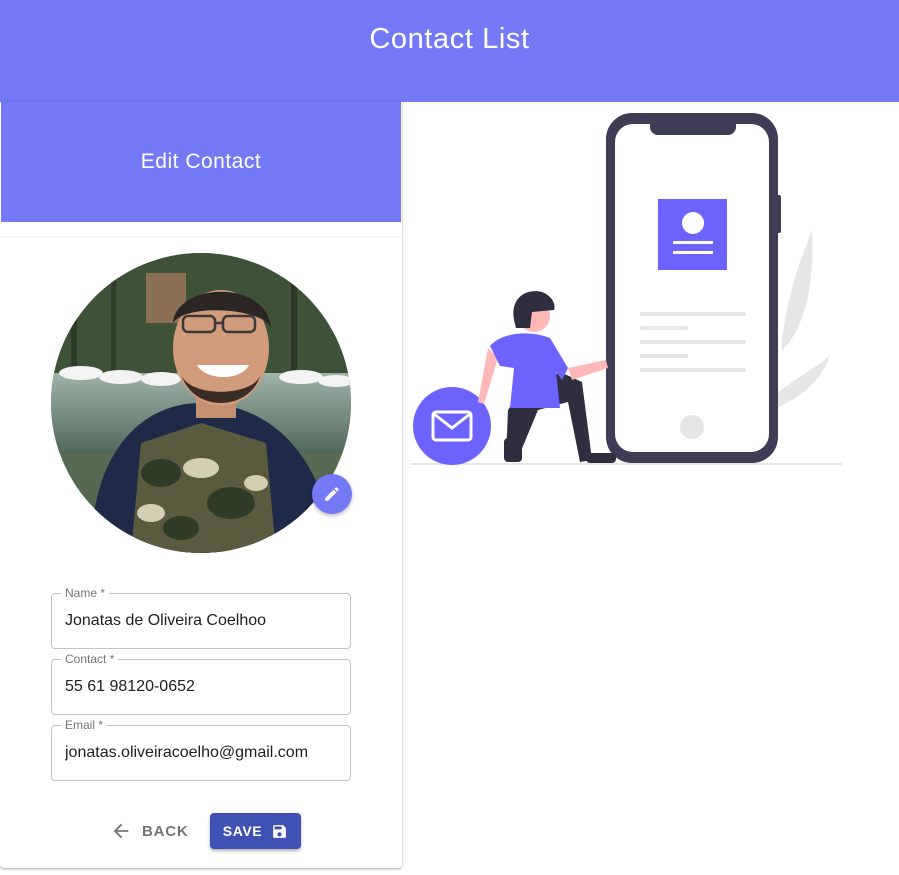 Image resolution: width=899 pixels, height=875 pixels. I want to click on back-button: BACK, so click(151, 831).